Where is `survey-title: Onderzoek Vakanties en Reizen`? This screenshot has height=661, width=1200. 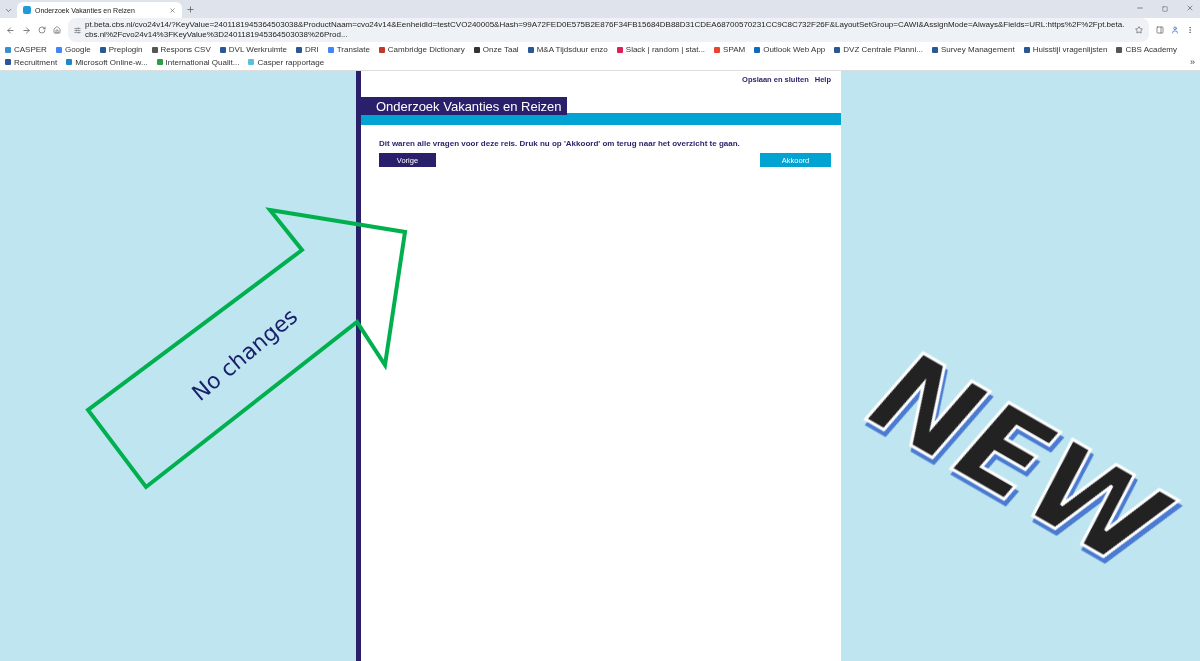
survey-title: Onderzoek Vakanties en Reizen is located at coordinates (464, 106).